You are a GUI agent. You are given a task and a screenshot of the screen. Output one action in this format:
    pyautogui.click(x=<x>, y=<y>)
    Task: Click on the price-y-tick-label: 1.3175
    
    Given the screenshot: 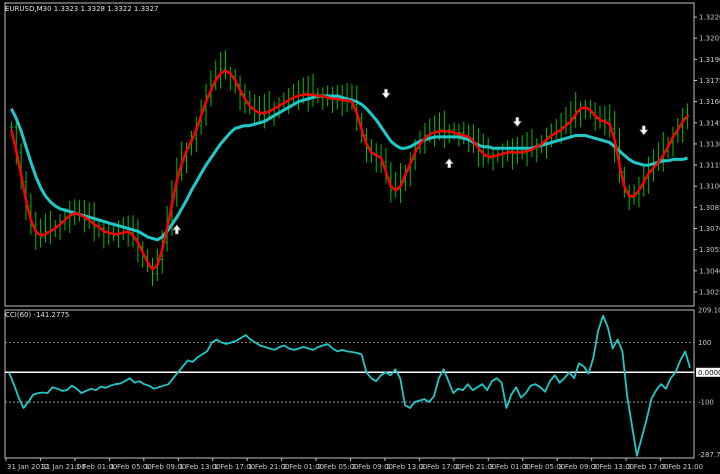 What is the action you would take?
    pyautogui.click(x=709, y=81)
    